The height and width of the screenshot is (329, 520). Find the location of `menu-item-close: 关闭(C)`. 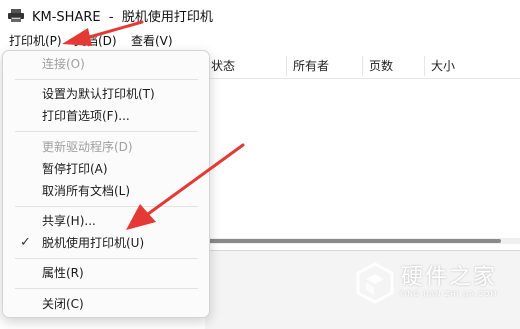

menu-item-close: 关闭(C) is located at coordinates (106, 304).